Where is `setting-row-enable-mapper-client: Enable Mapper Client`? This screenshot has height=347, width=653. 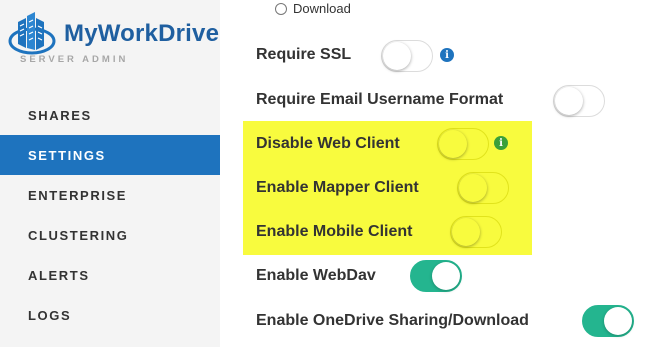 setting-row-enable-mapper-client: Enable Mapper Client is located at coordinates (337, 188).